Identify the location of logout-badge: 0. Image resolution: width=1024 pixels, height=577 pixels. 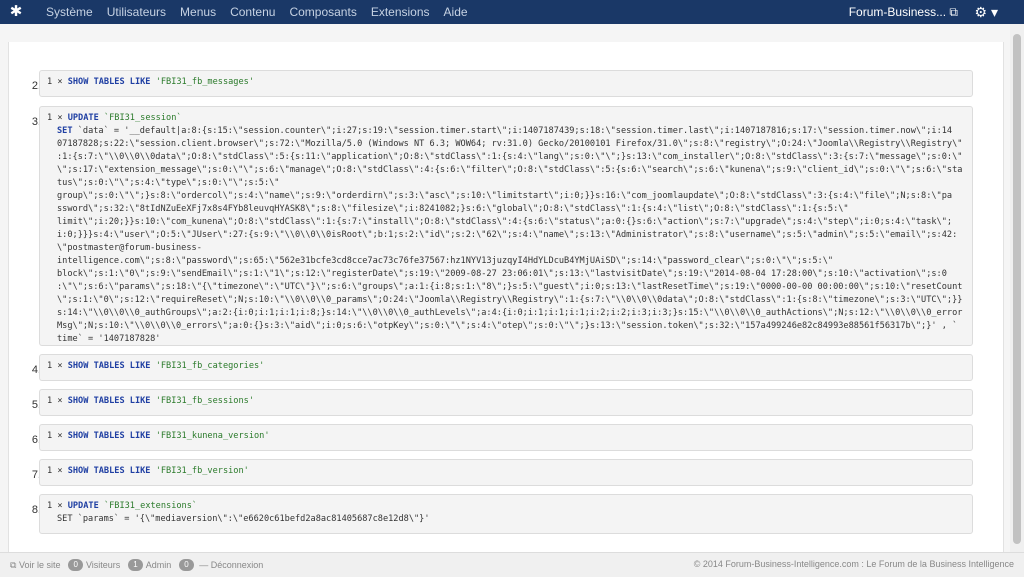
(186, 565).